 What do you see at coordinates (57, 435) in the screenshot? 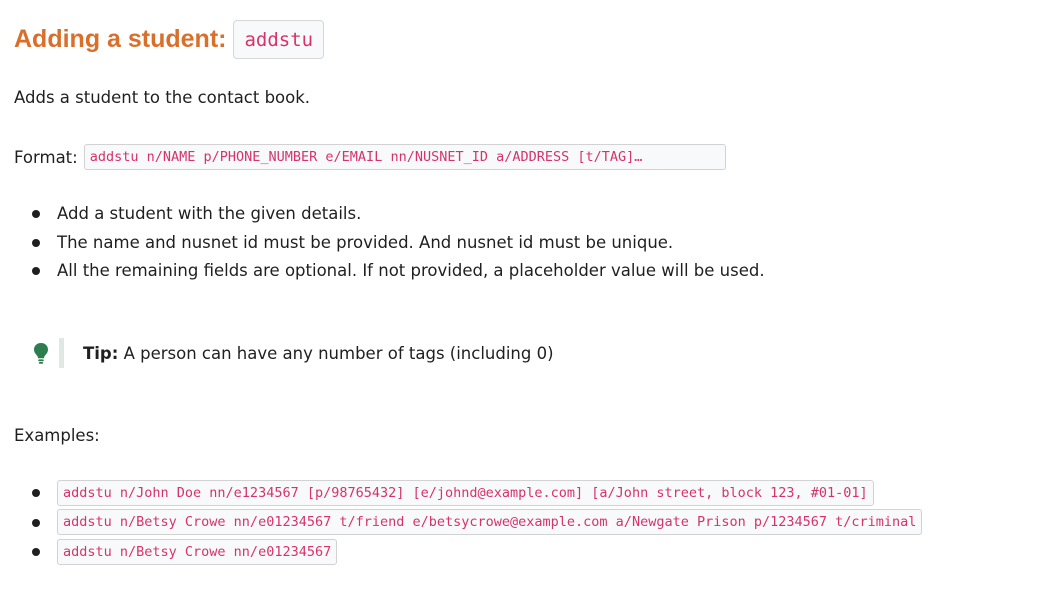
I see `examples-label: Examples:` at bounding box center [57, 435].